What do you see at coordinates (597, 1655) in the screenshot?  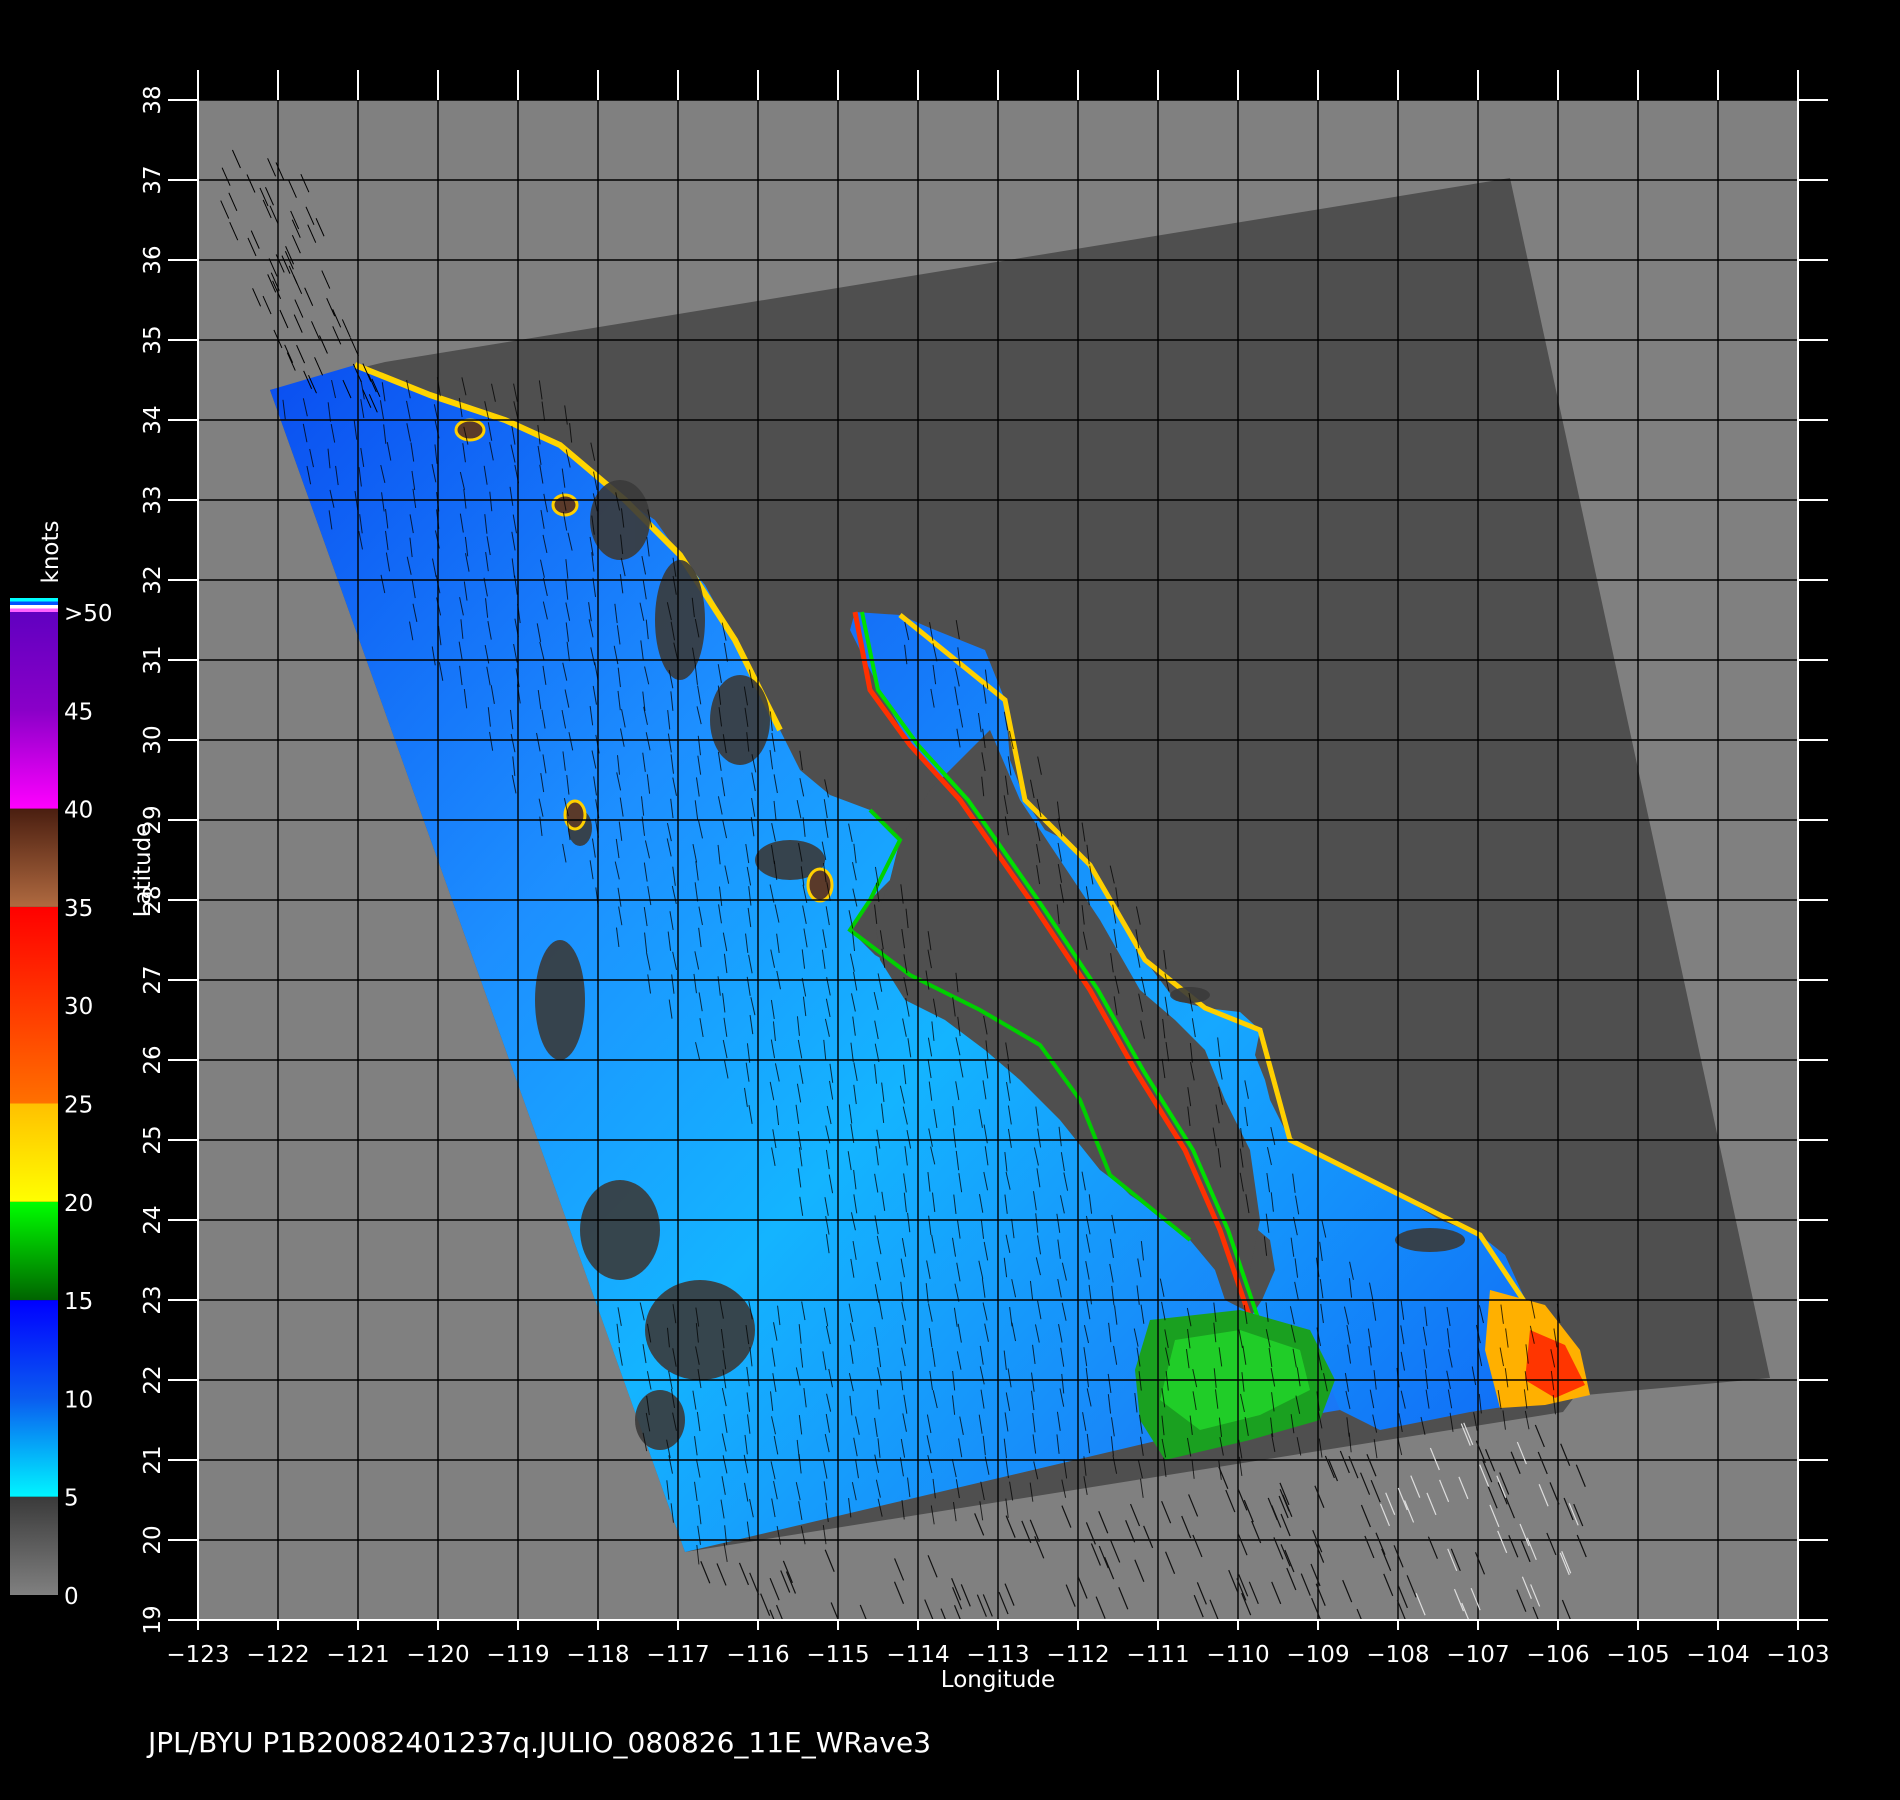 I see `x-tick-label: −118` at bounding box center [597, 1655].